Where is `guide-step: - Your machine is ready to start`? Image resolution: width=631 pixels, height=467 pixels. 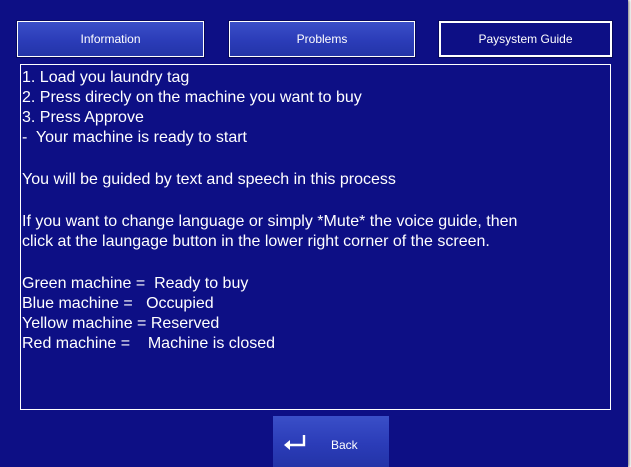
guide-step: - Your machine is ready to start is located at coordinates (134, 137).